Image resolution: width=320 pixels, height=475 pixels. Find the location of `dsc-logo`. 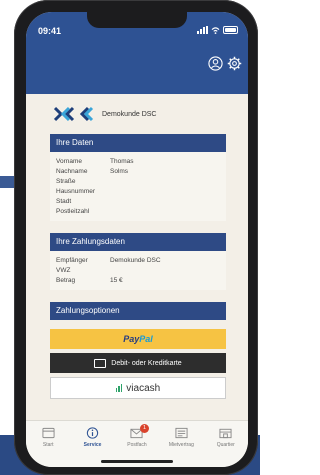

dsc-logo is located at coordinates (74, 114).